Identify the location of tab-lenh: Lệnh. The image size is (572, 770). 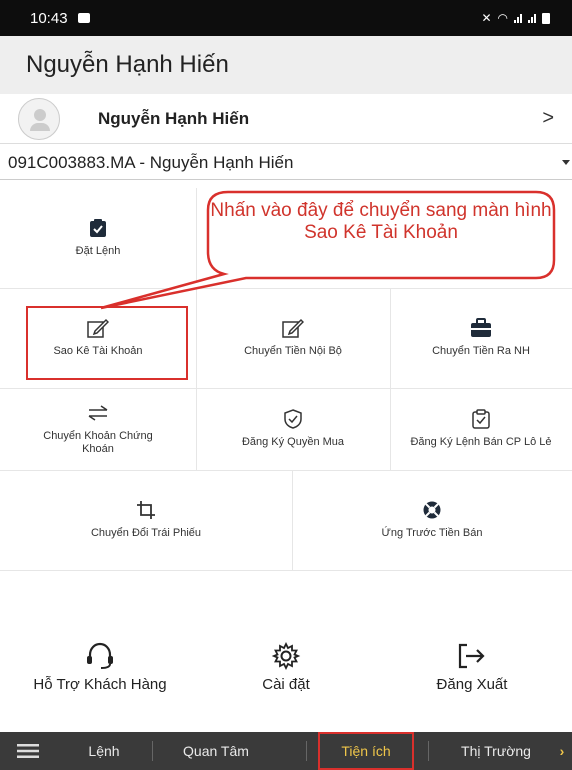
(104, 751).